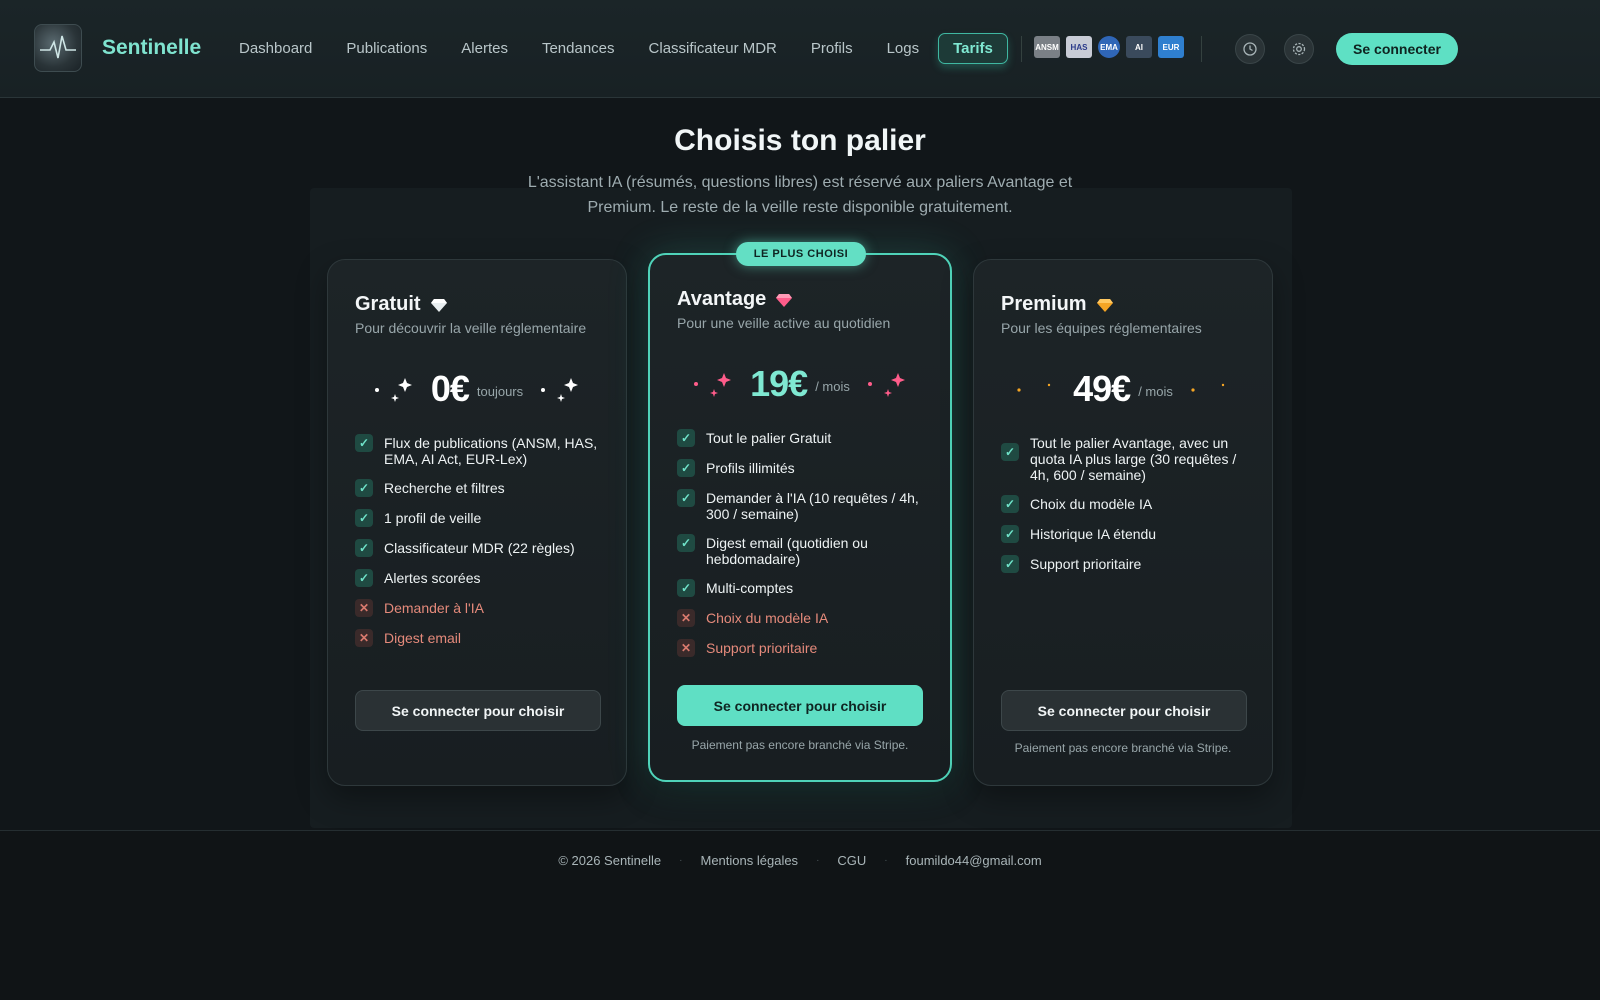  What do you see at coordinates (1299, 49) in the screenshot?
I see `settings-button` at bounding box center [1299, 49].